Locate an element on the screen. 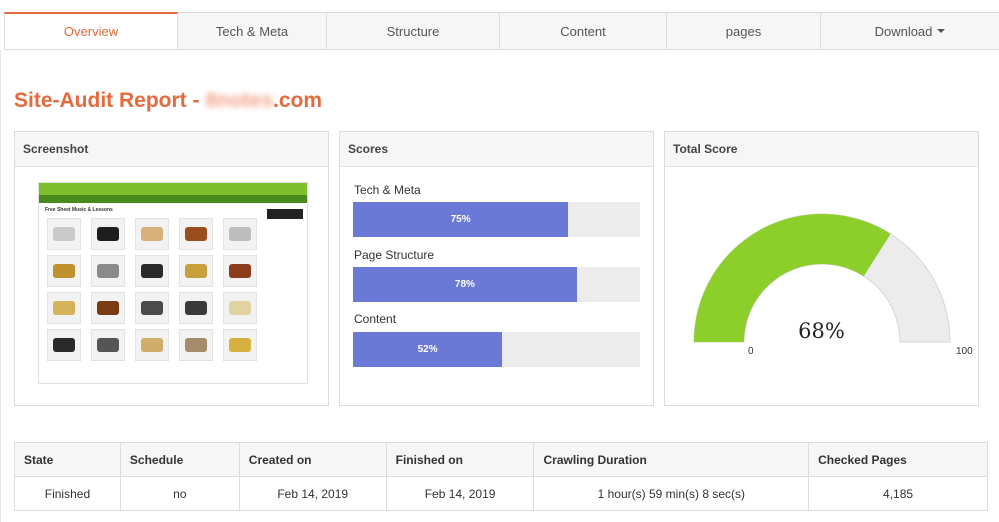  tab-download: Download is located at coordinates (910, 31).